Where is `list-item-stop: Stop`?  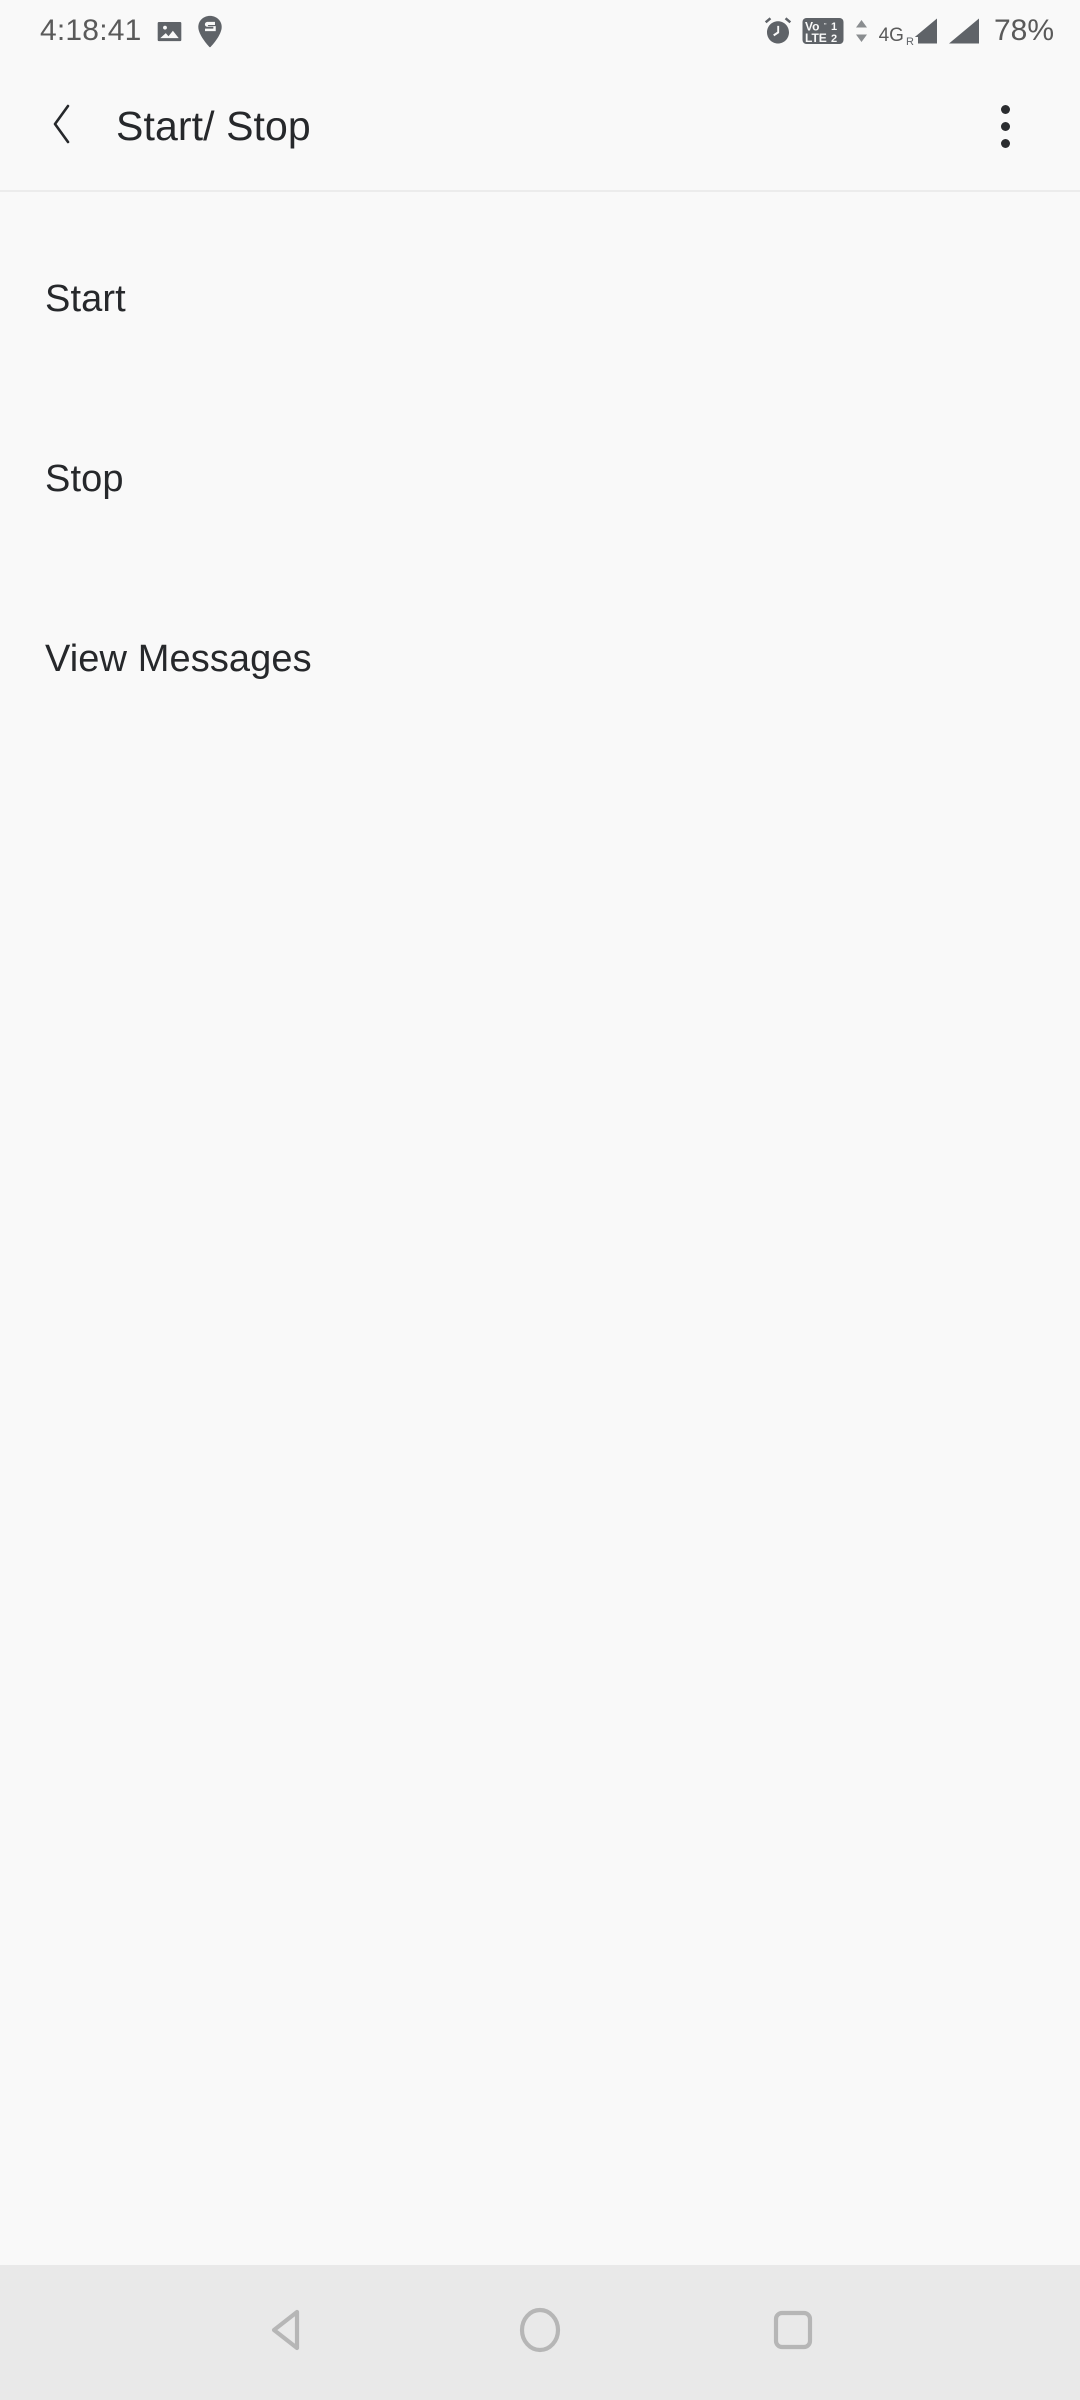
list-item-stop: Stop is located at coordinates (540, 550).